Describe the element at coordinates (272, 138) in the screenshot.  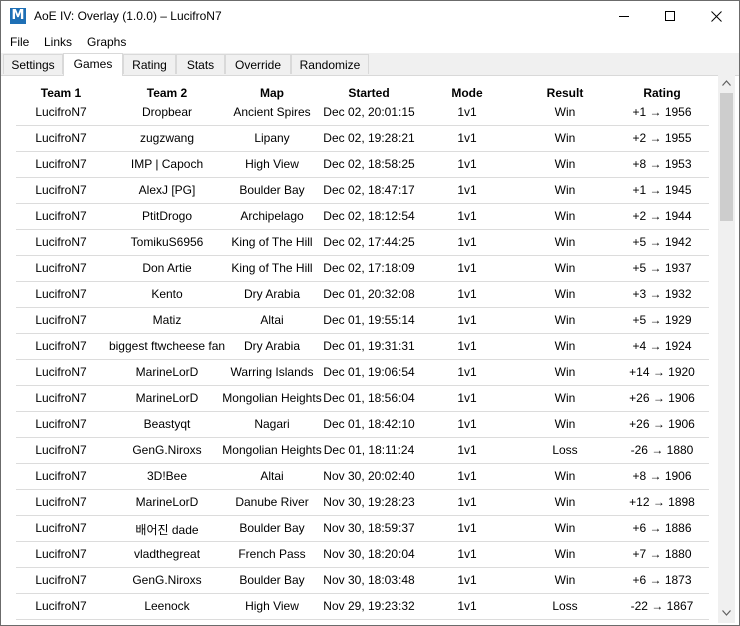
I see `cell-map: Lipany` at that location.